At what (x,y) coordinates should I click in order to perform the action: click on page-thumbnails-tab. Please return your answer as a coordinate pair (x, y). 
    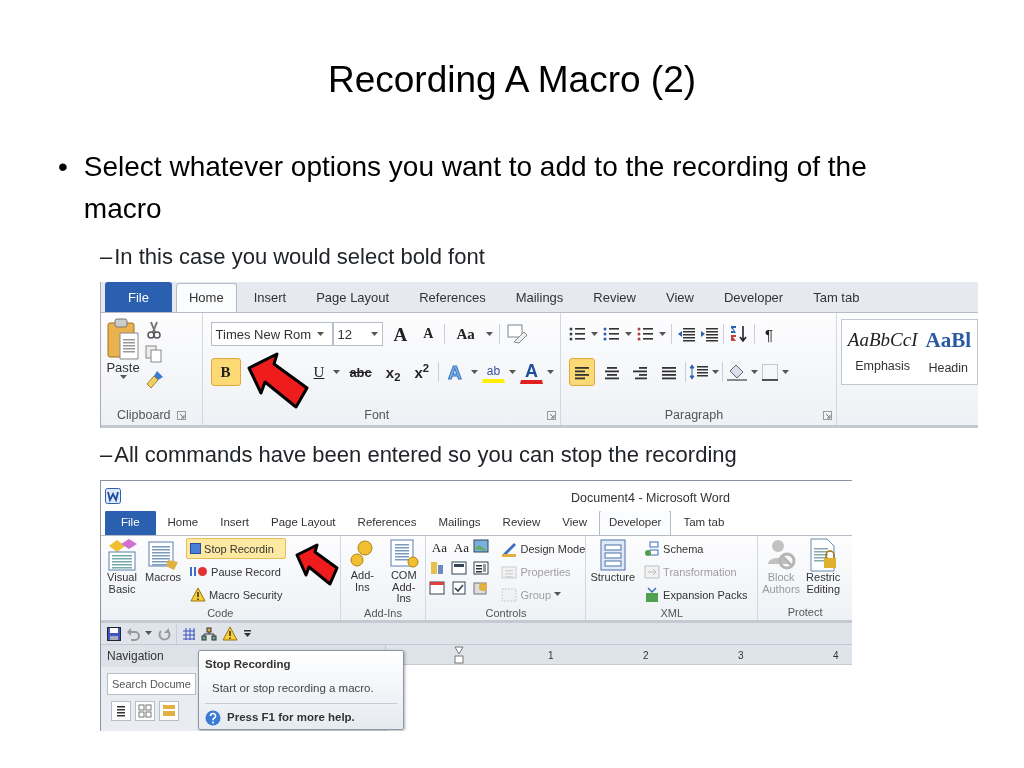
    Looking at the image, I should click on (145, 711).